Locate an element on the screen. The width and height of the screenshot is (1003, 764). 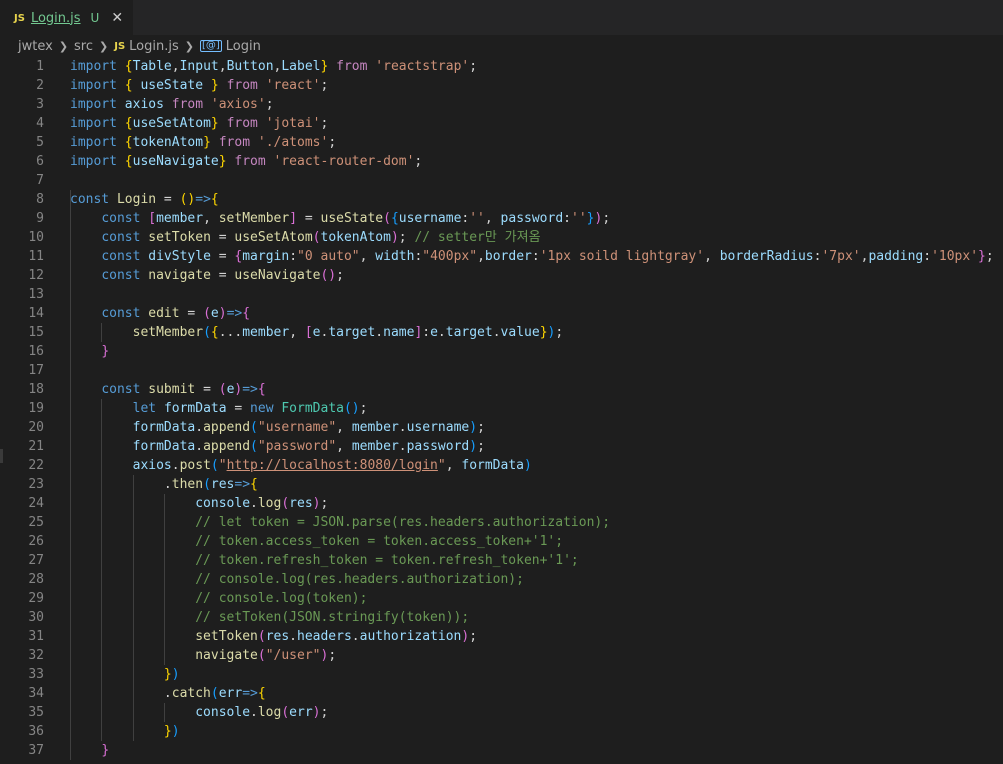
line-number: 35 is located at coordinates (36, 712).